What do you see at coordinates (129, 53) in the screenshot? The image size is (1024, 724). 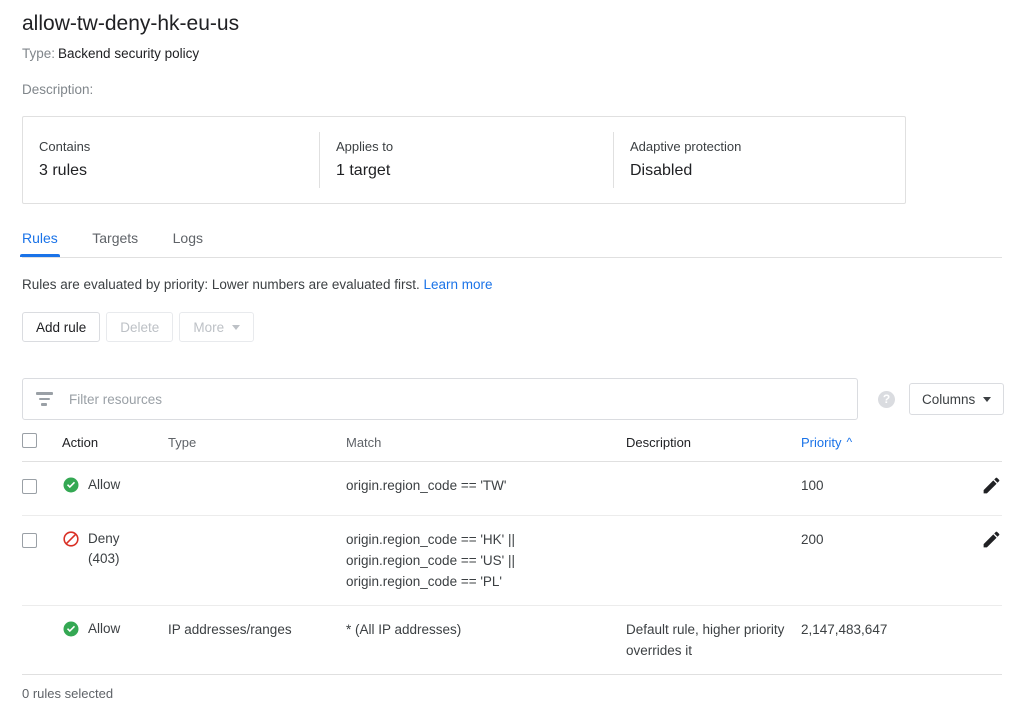 I see `policy-type-value: Backend security policy` at bounding box center [129, 53].